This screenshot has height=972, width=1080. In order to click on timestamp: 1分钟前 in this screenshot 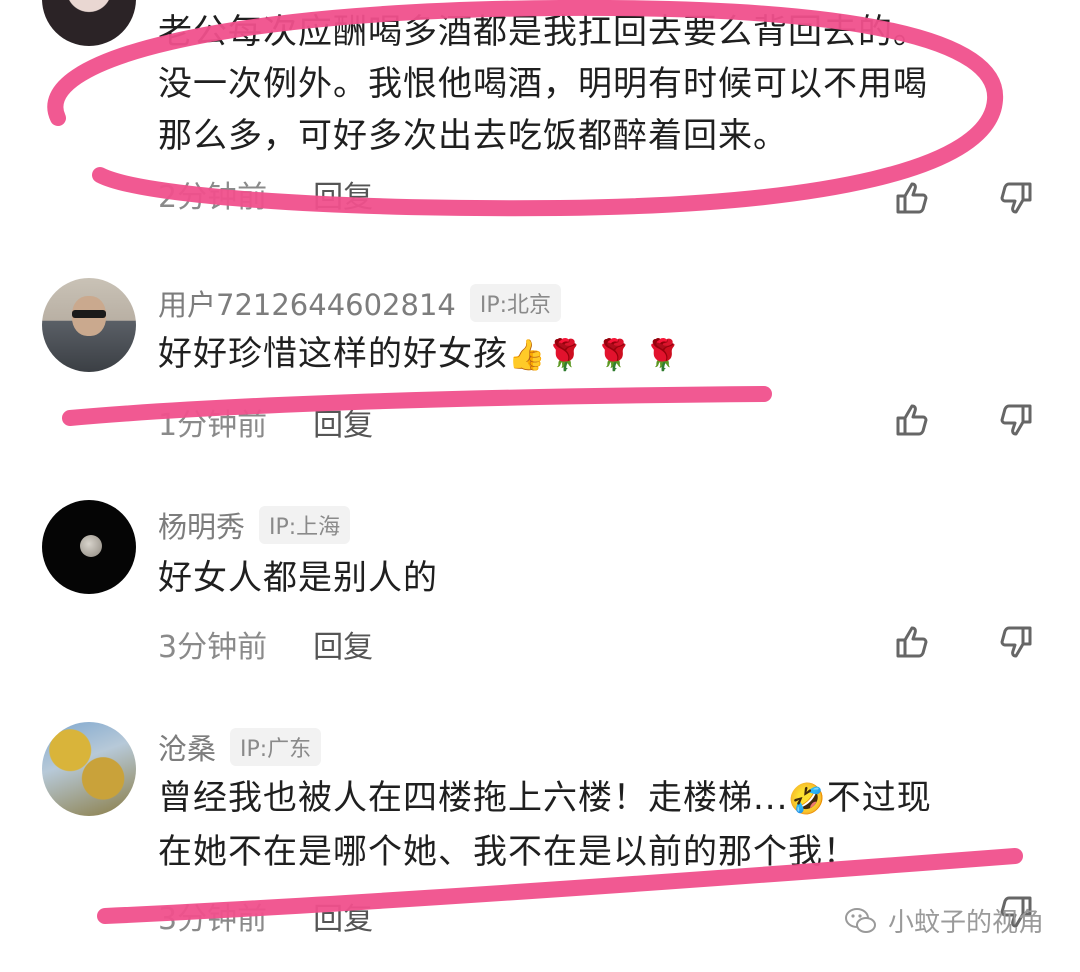, I will do `click(213, 425)`.